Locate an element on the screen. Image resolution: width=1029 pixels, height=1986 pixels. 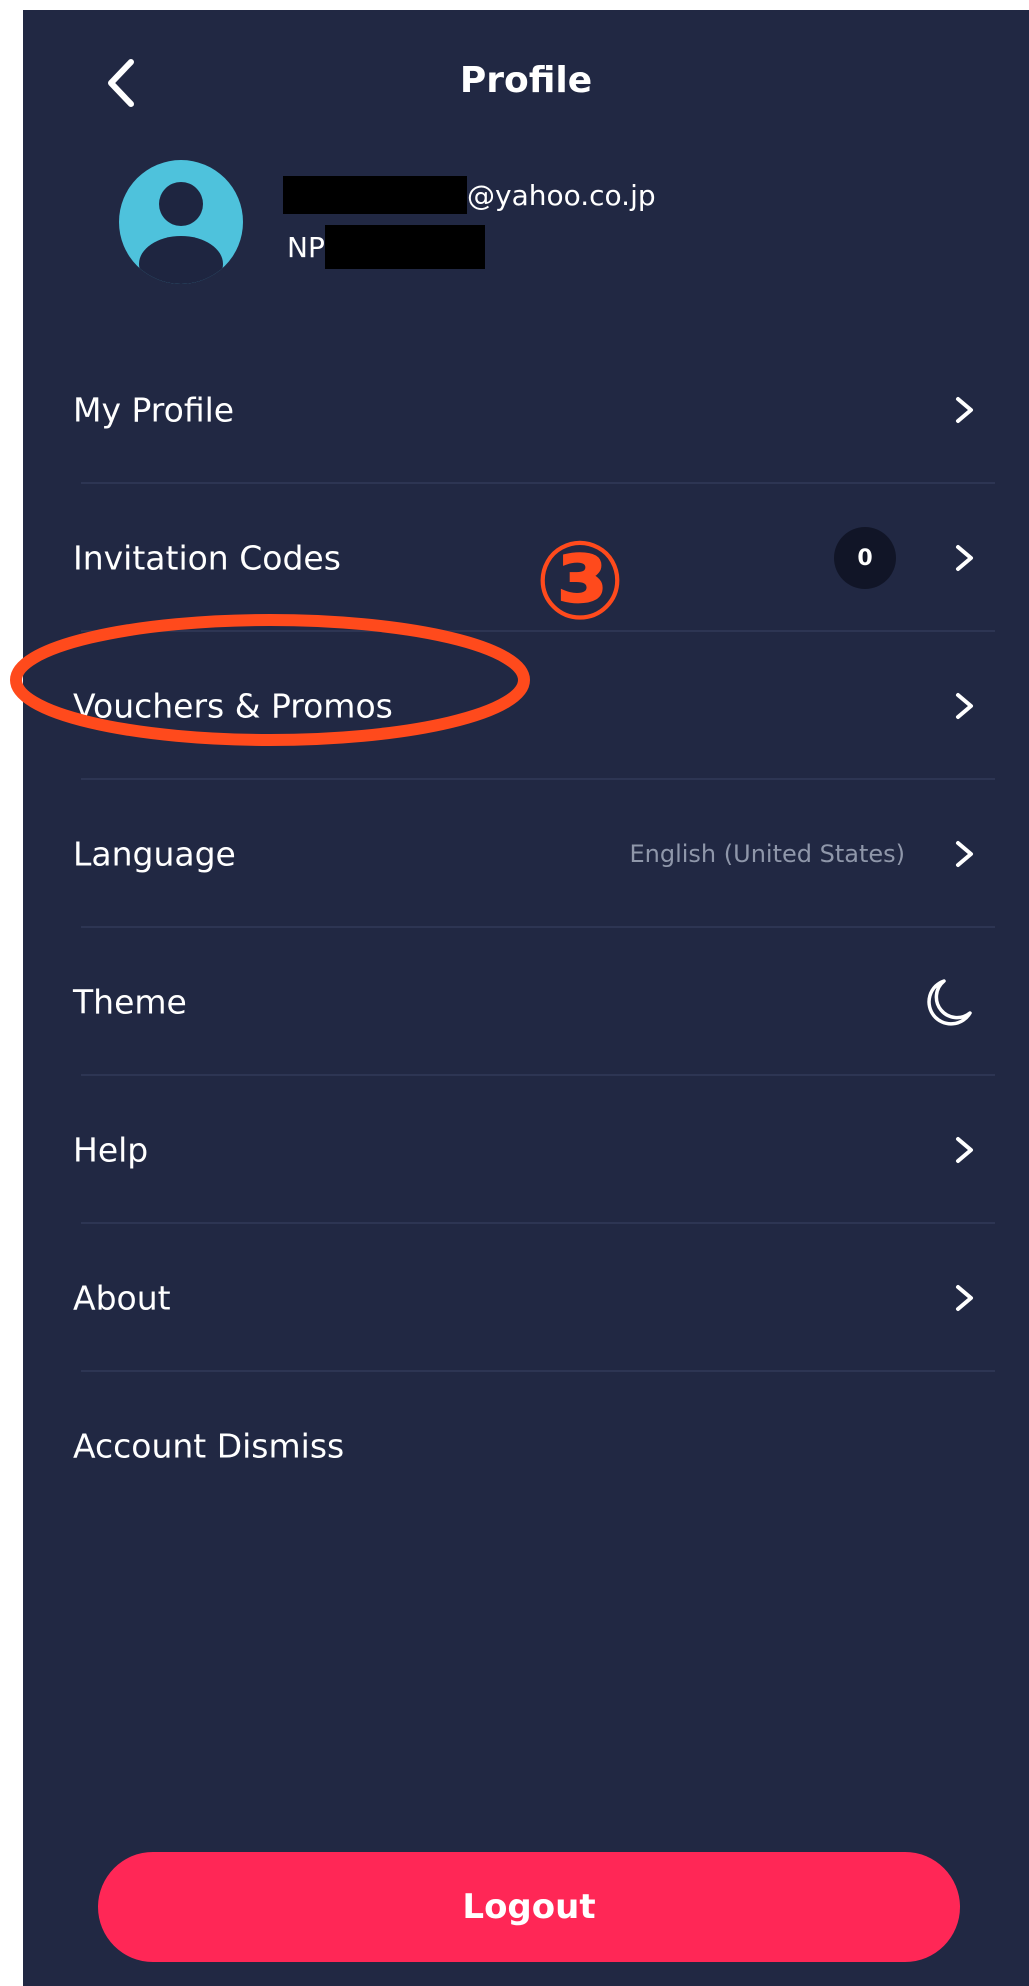
redacted-email-block is located at coordinates (375, 195).